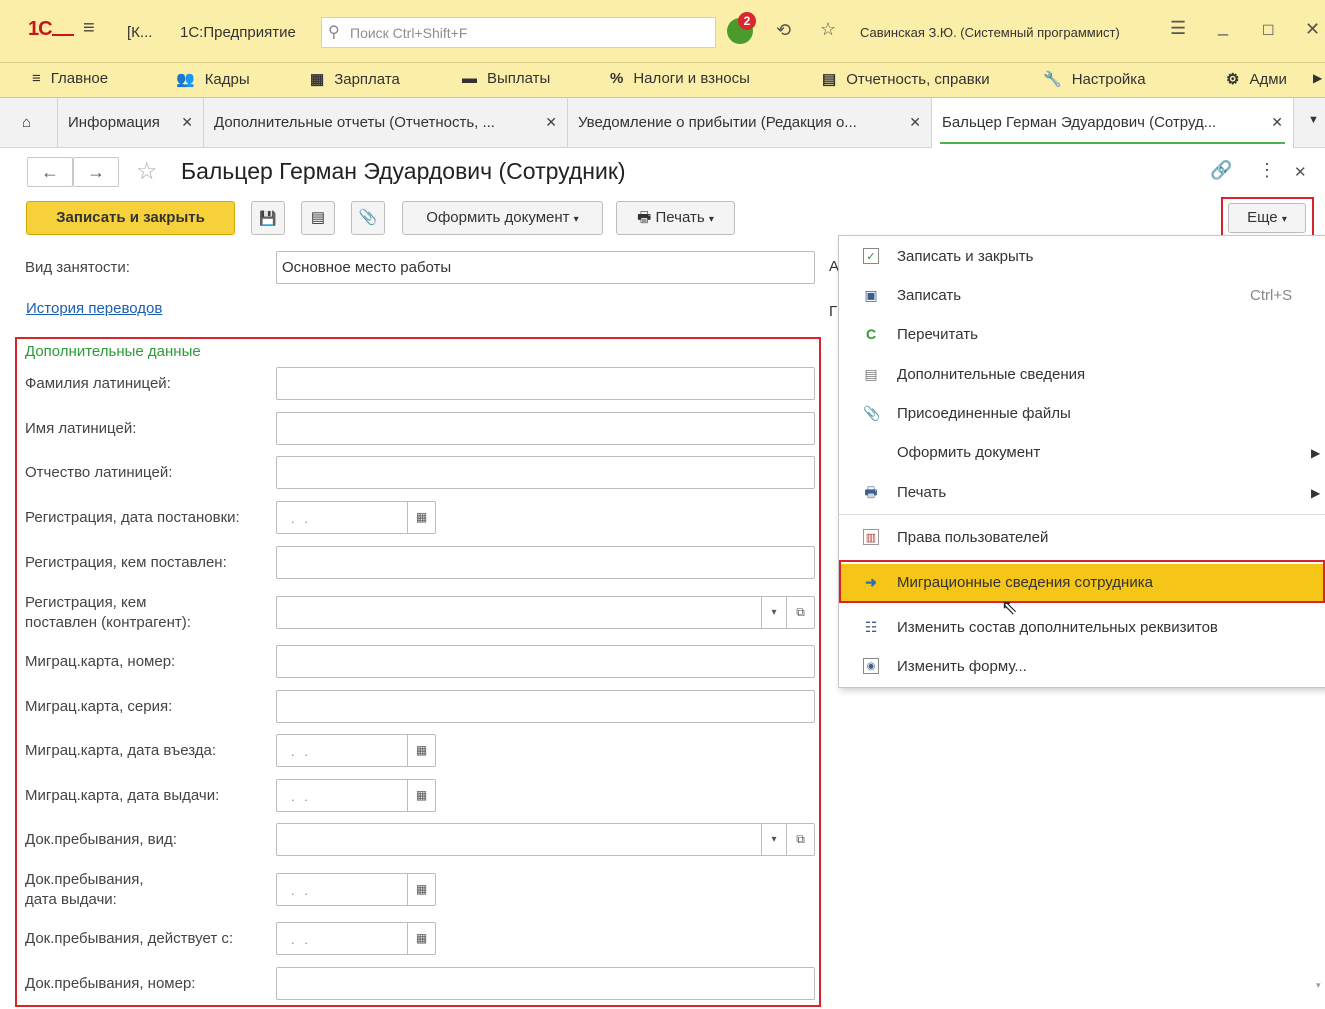 The width and height of the screenshot is (1325, 1009). I want to click on tab-label: Информация, so click(114, 122).